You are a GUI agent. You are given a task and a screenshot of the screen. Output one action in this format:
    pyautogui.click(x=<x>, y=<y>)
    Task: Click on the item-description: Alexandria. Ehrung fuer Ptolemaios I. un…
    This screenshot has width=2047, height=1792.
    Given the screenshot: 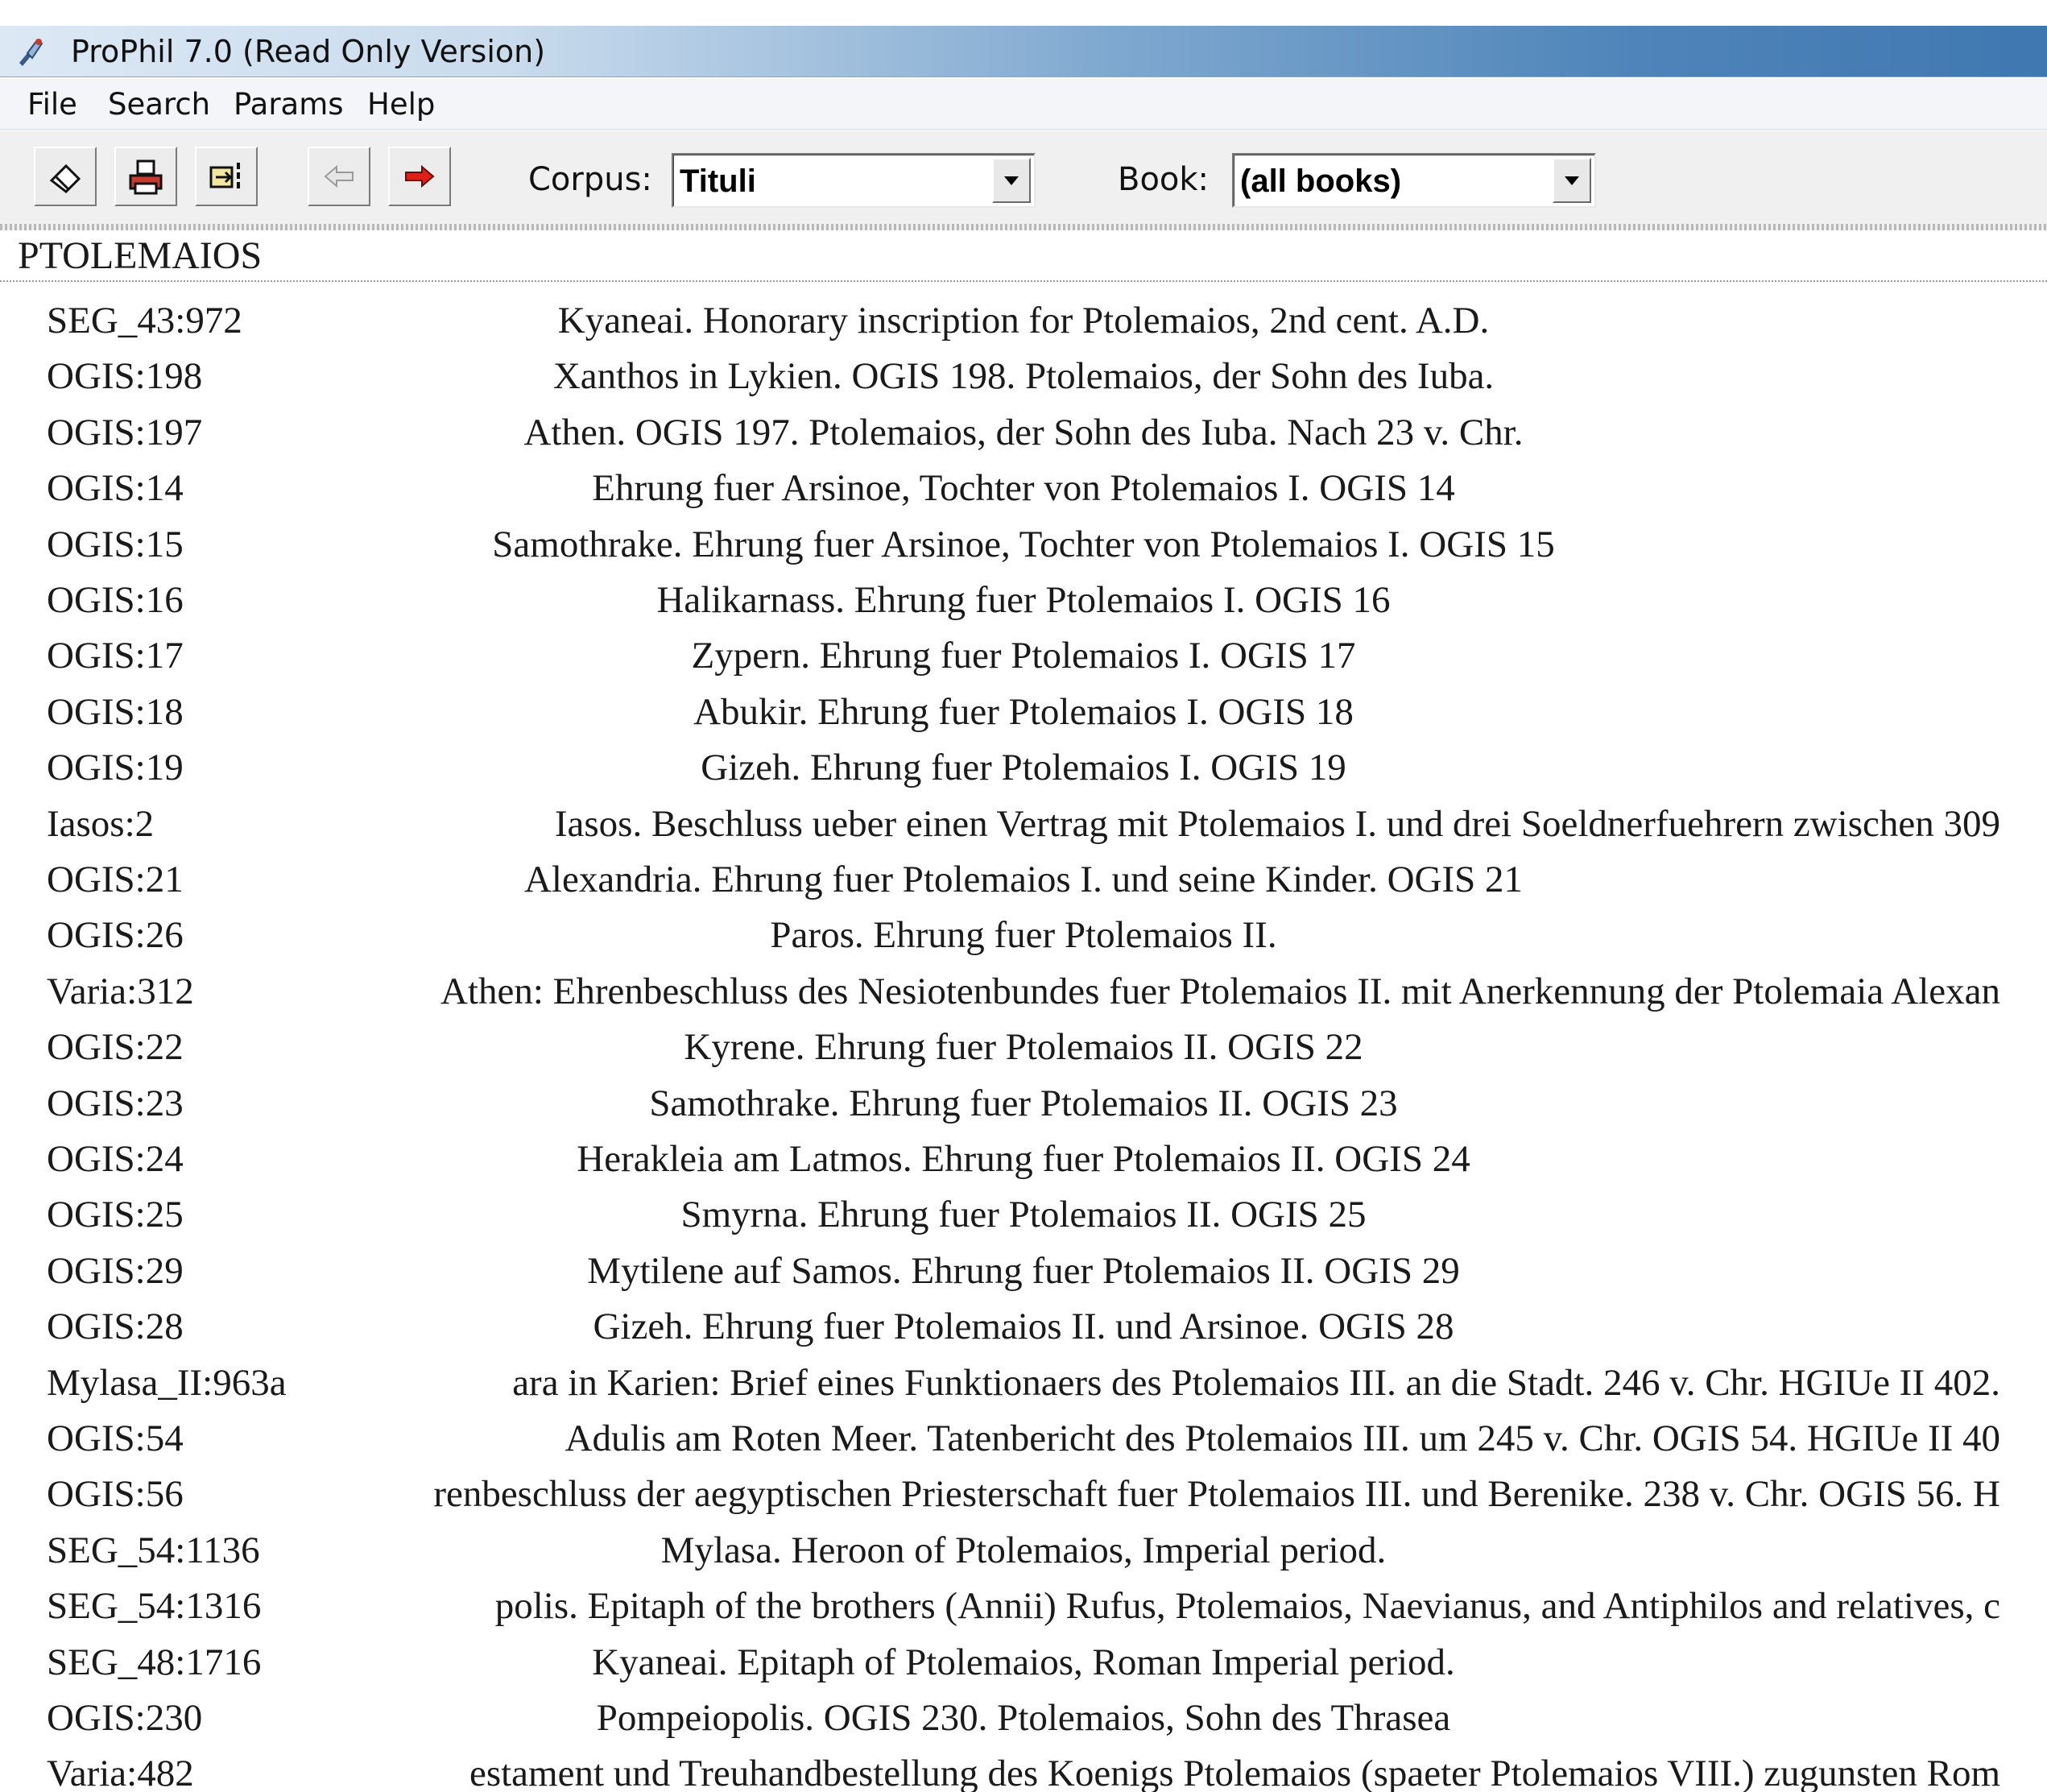 What is the action you would take?
    pyautogui.click(x=1023, y=879)
    